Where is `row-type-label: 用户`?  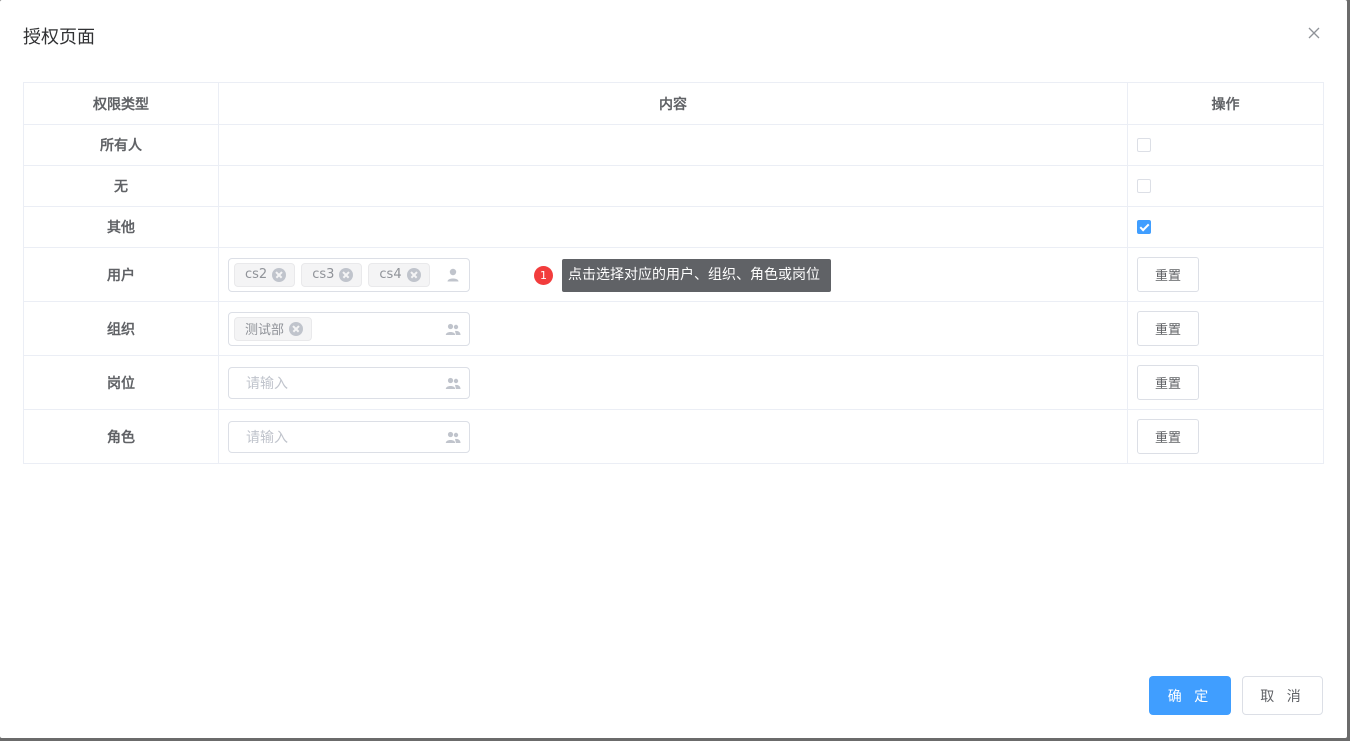 row-type-label: 用户 is located at coordinates (121, 274).